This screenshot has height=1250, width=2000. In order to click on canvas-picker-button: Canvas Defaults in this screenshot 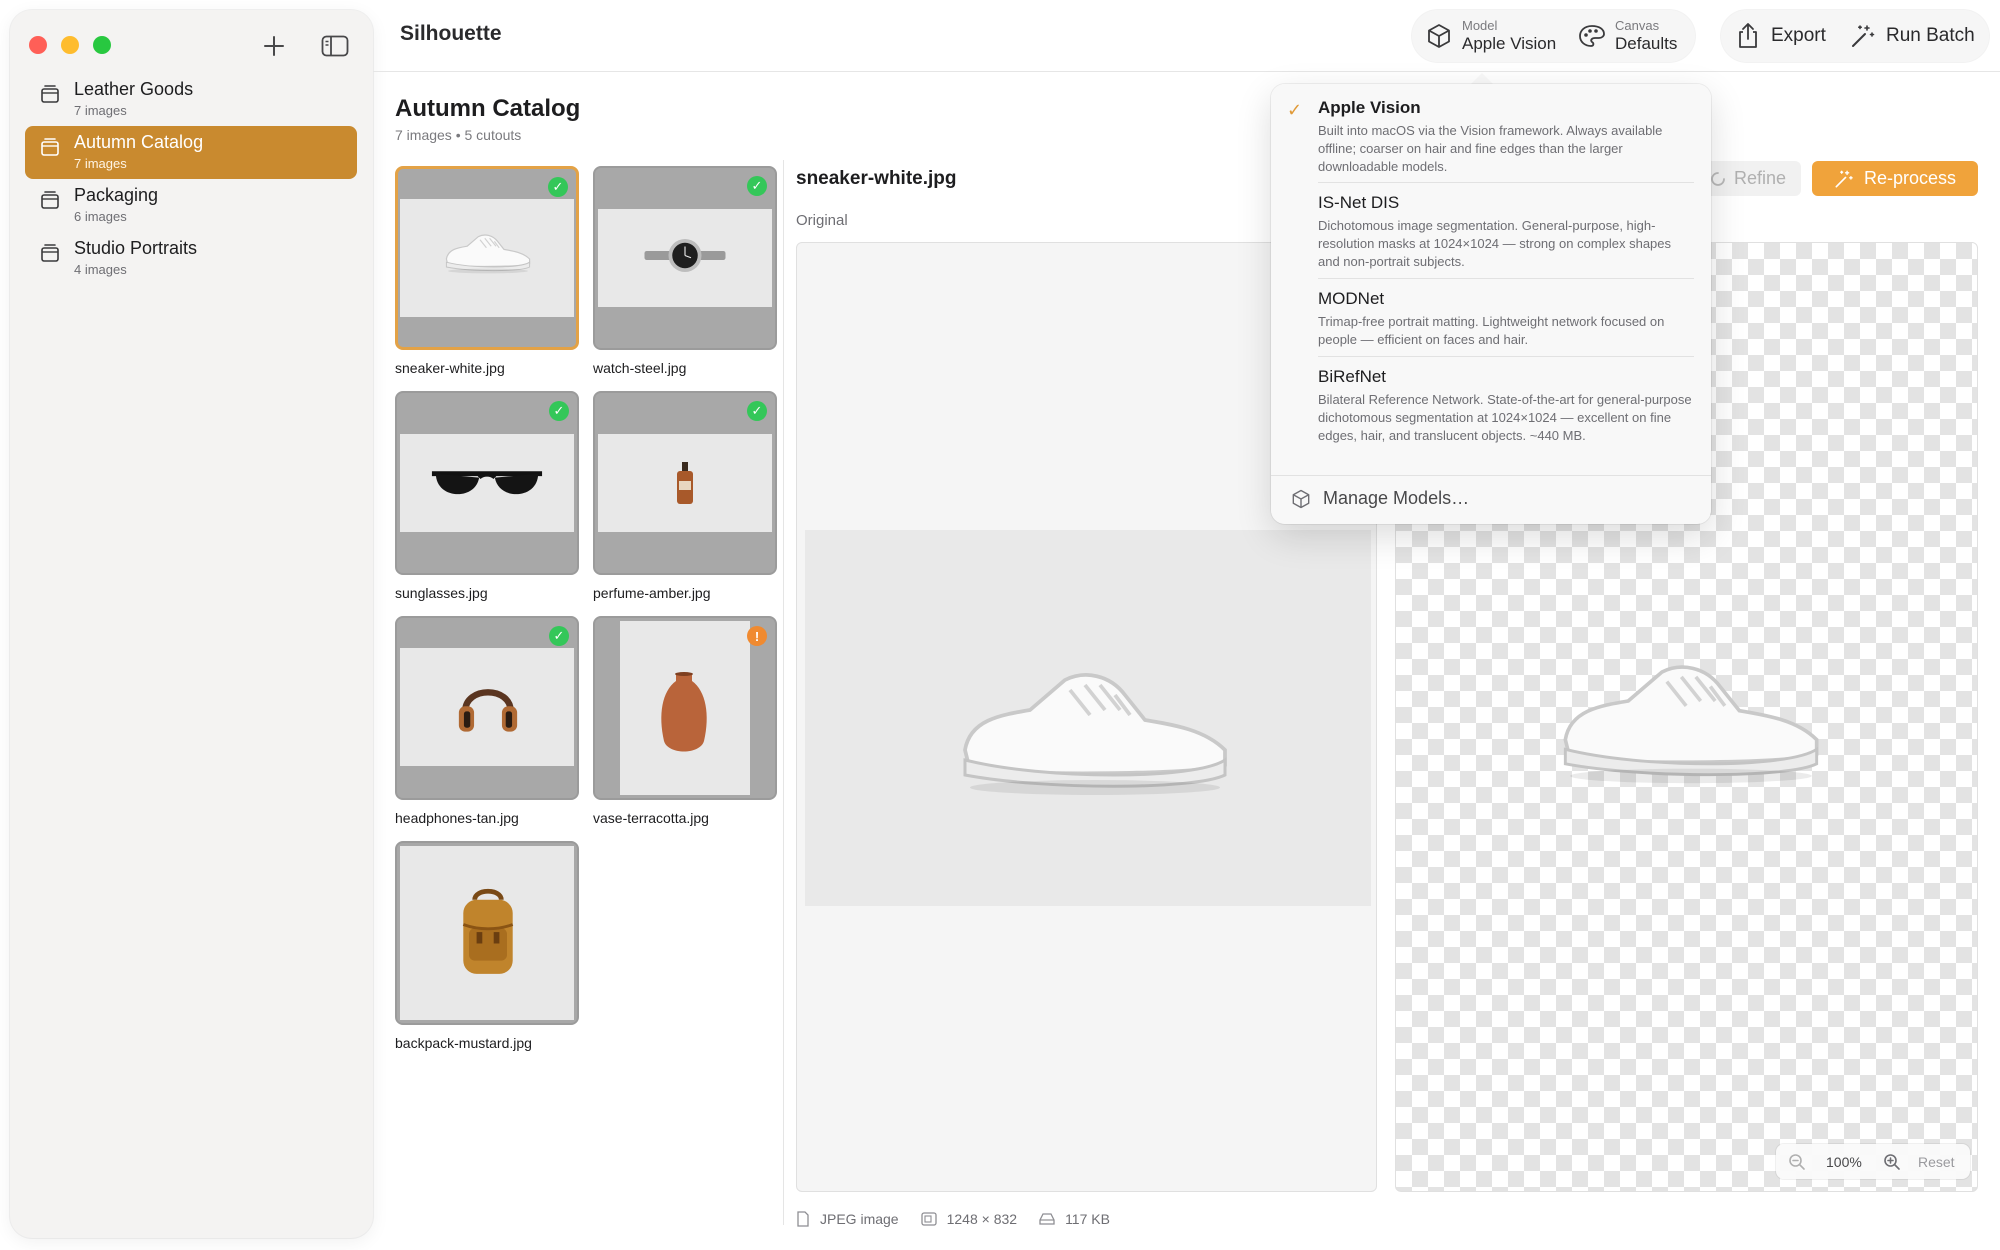, I will do `click(1627, 36)`.